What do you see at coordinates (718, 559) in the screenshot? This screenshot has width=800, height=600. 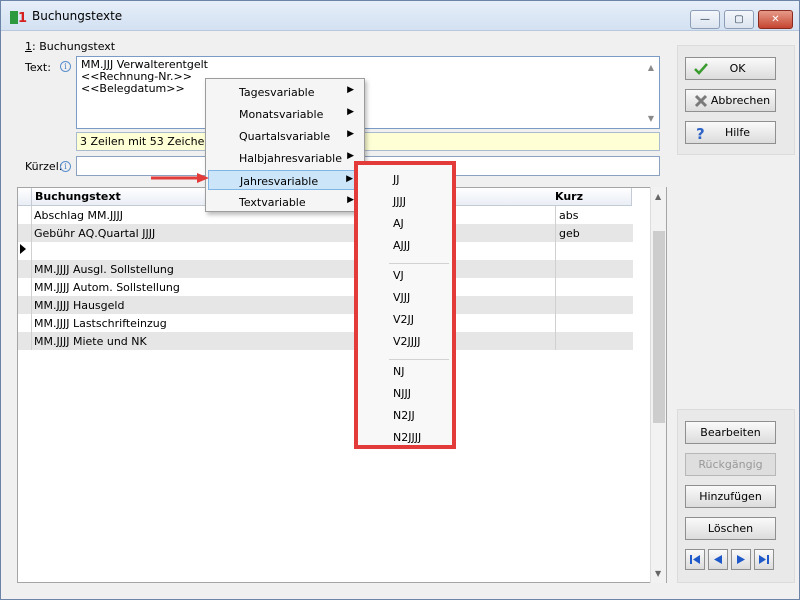 I see `previous-record-button` at bounding box center [718, 559].